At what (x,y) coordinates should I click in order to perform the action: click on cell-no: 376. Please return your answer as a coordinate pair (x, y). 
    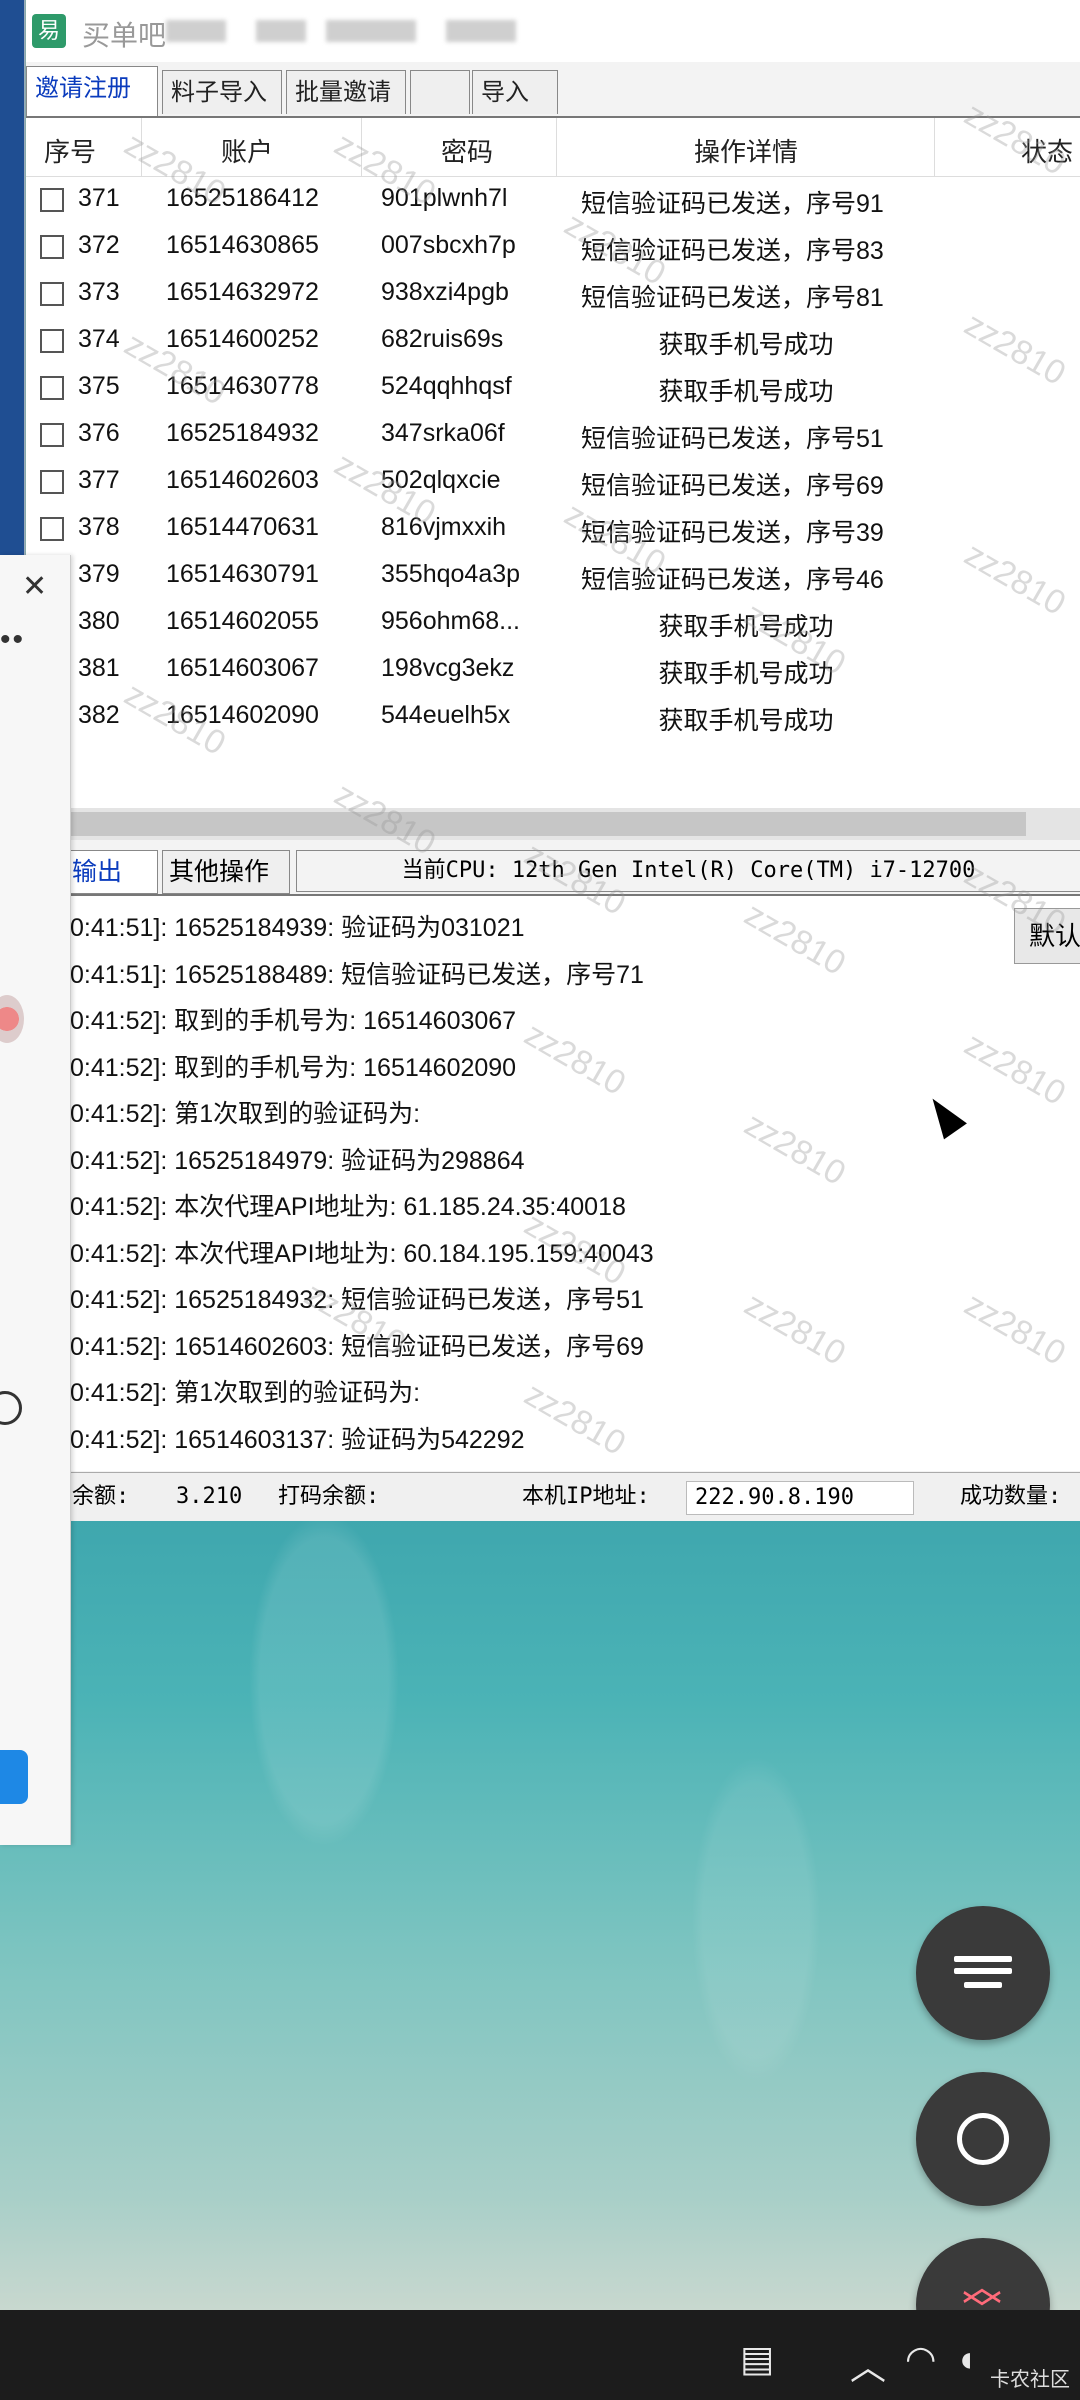
    Looking at the image, I should click on (99, 433).